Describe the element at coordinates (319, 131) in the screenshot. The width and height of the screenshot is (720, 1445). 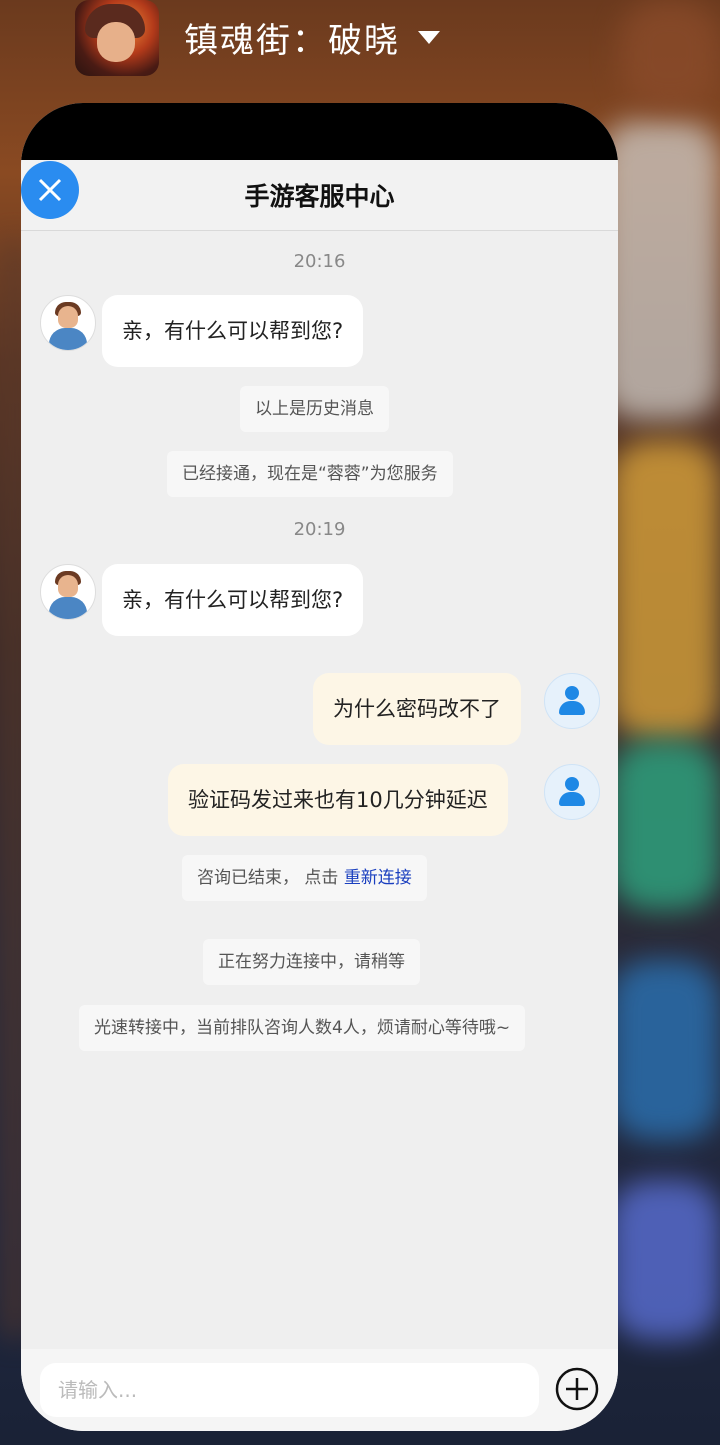
I see `window-top-bar` at that location.